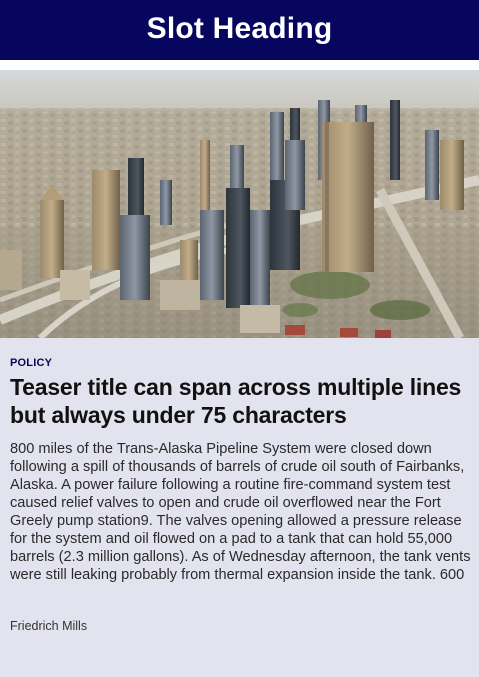 The width and height of the screenshot is (479, 677). What do you see at coordinates (31, 363) in the screenshot?
I see `section-label: POLICY` at bounding box center [31, 363].